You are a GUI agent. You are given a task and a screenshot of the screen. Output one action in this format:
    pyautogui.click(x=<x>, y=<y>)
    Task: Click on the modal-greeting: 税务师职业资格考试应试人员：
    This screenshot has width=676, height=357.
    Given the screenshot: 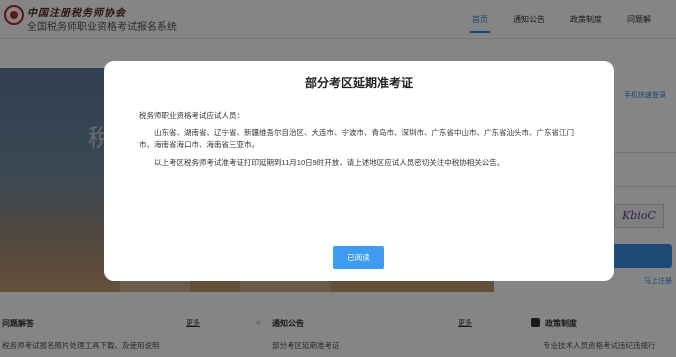 What is the action you would take?
    pyautogui.click(x=191, y=115)
    